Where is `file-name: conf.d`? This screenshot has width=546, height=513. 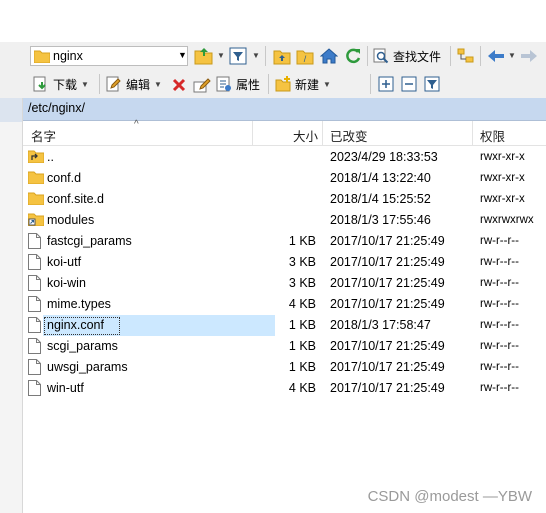 file-name: conf.d is located at coordinates (64, 178).